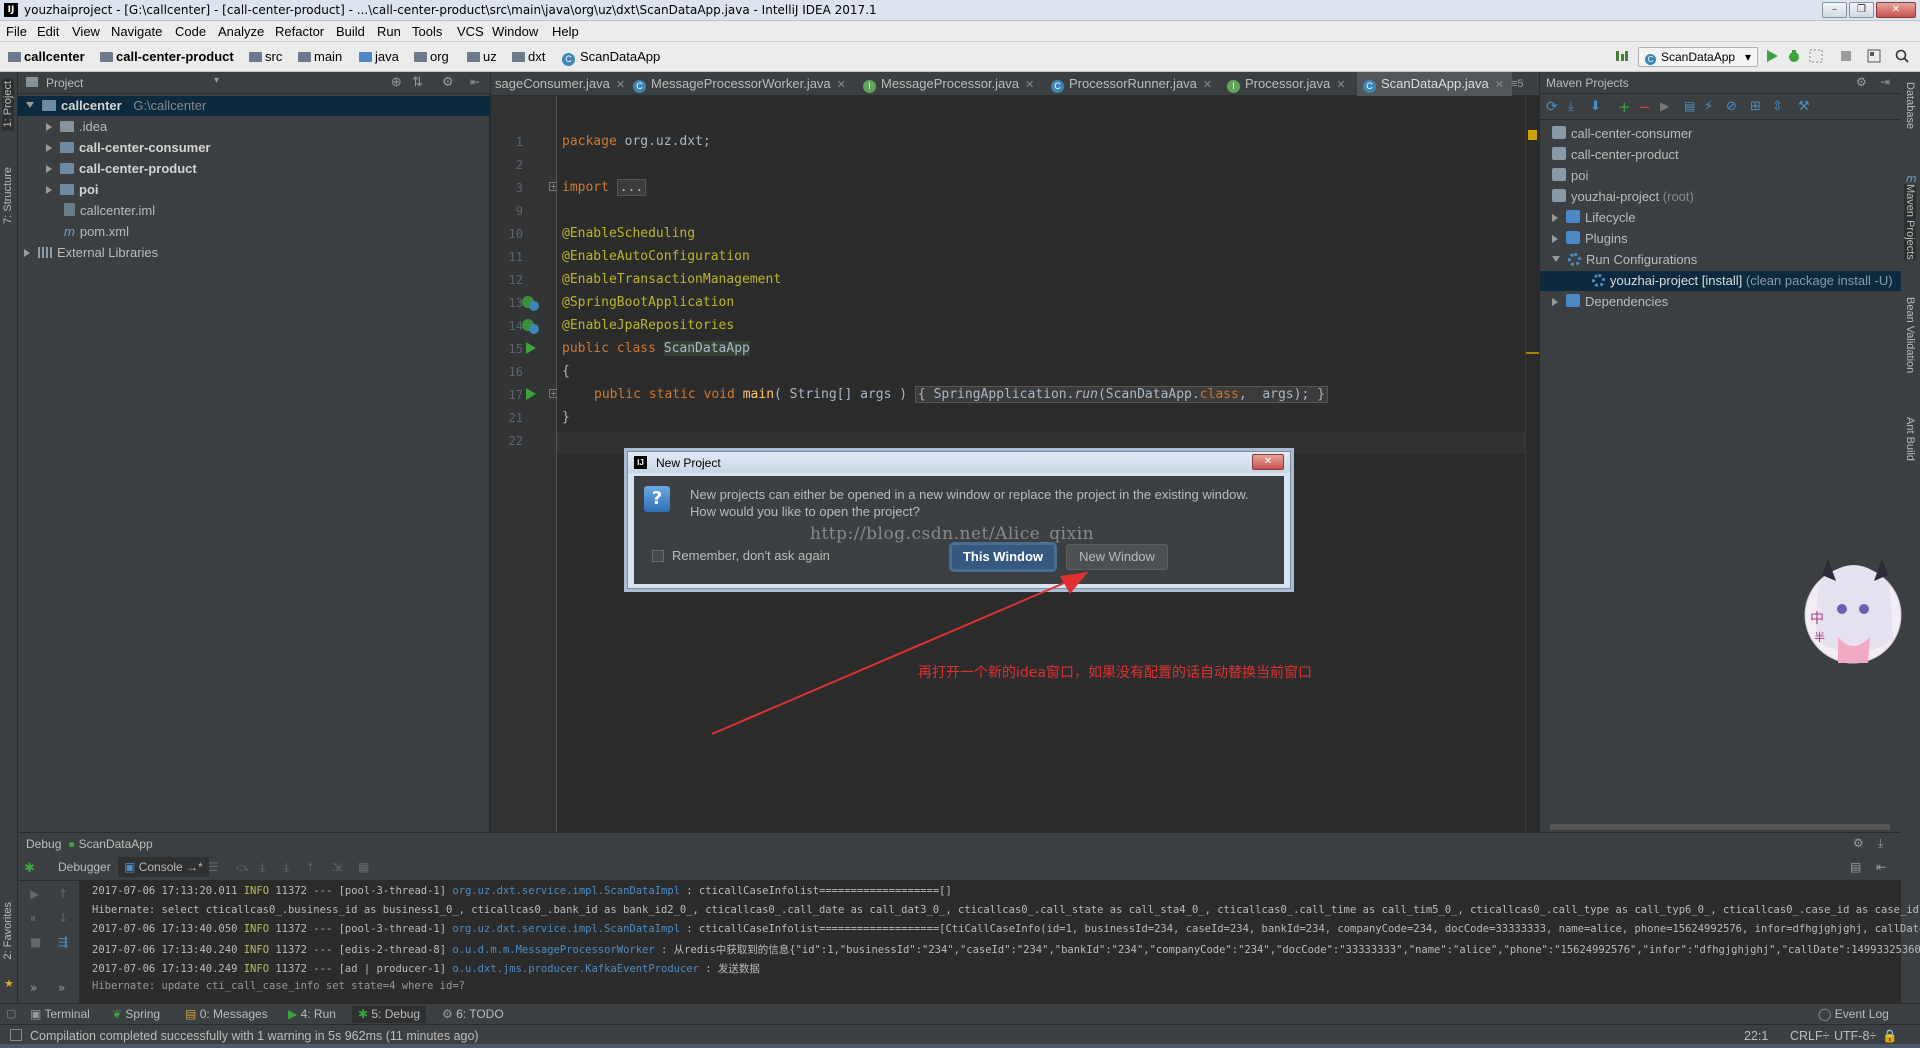  What do you see at coordinates (1731, 106) in the screenshot?
I see `skip-tests-icon: ⊘` at bounding box center [1731, 106].